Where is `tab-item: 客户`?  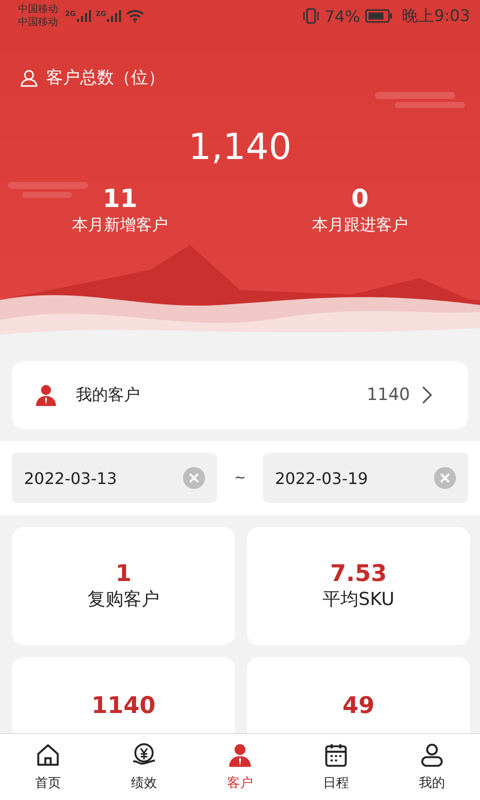
tab-item: 客户 is located at coordinates (240, 767).